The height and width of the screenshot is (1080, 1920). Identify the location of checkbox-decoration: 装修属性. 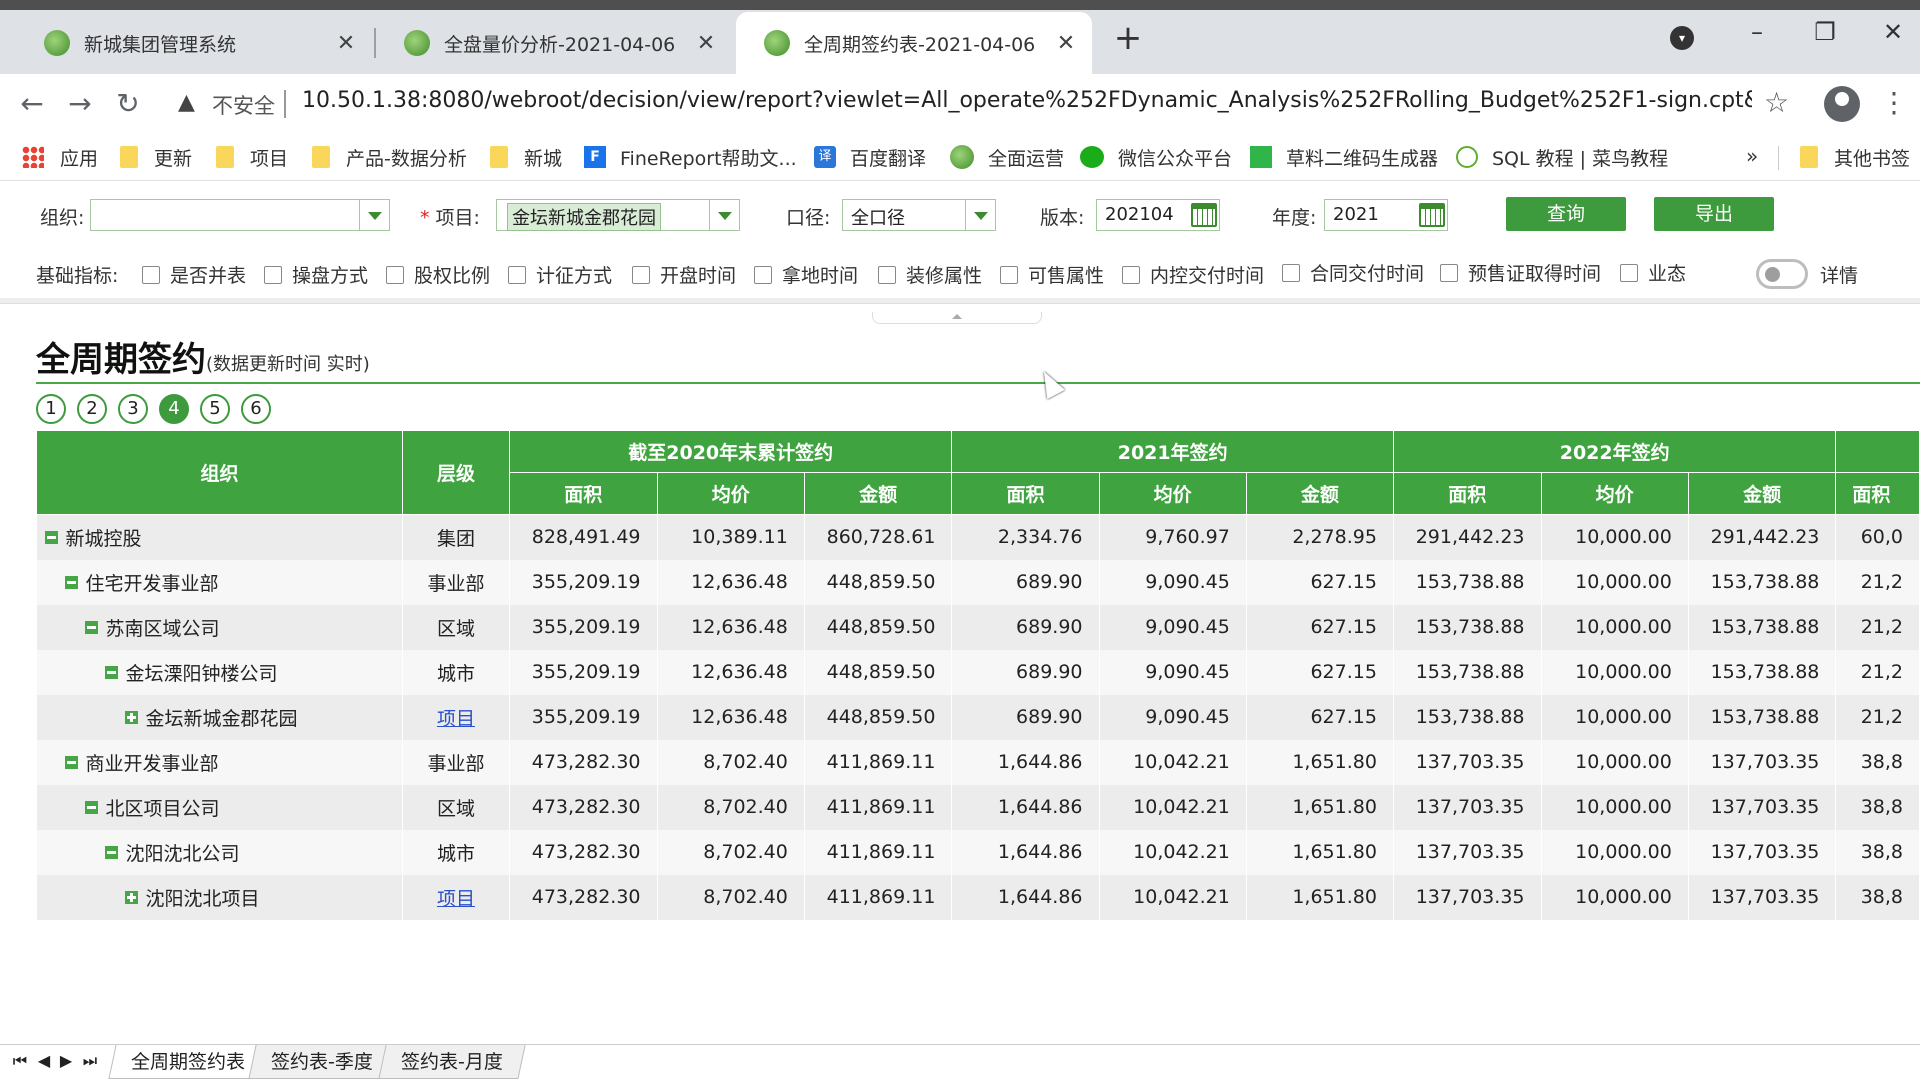
(930, 274).